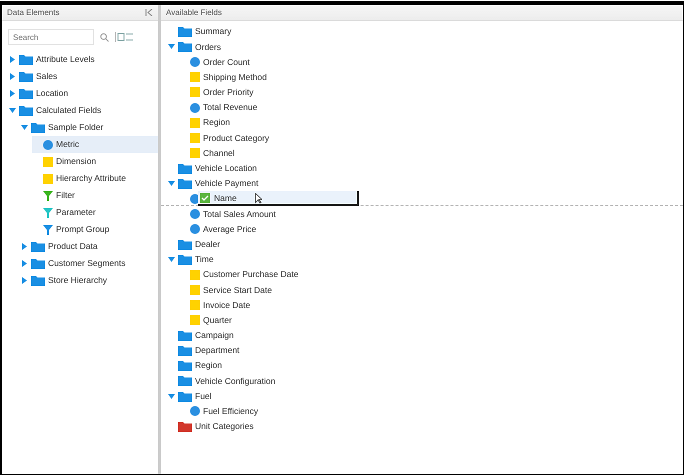 This screenshot has height=475, width=684. I want to click on tree-row: Unit Categories, so click(210, 426).